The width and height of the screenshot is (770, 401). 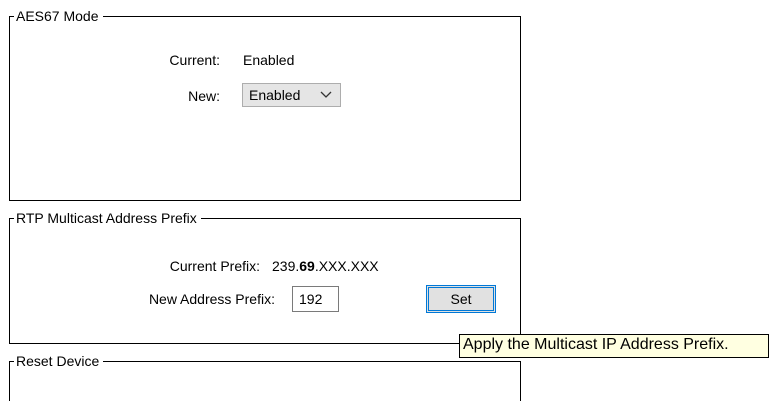 I want to click on rtp-prefix-title: RTP Multicast Address Prefix, so click(x=107, y=218).